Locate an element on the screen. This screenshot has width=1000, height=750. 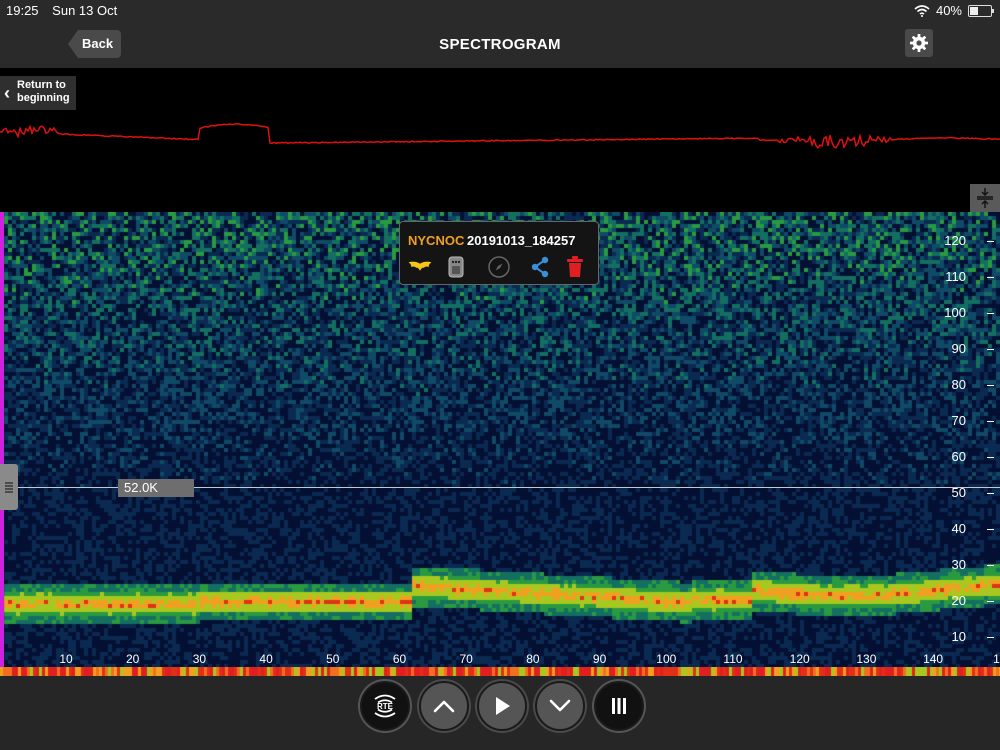
previous-button is located at coordinates (444, 706).